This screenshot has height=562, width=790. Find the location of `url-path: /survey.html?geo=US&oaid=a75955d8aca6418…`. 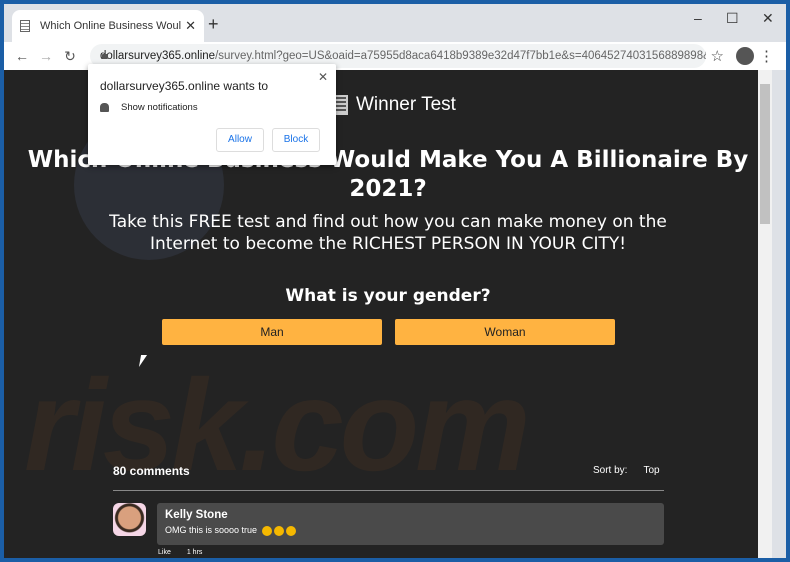

url-path: /survey.html?geo=US&oaid=a75955d8aca6418… is located at coordinates (460, 56).